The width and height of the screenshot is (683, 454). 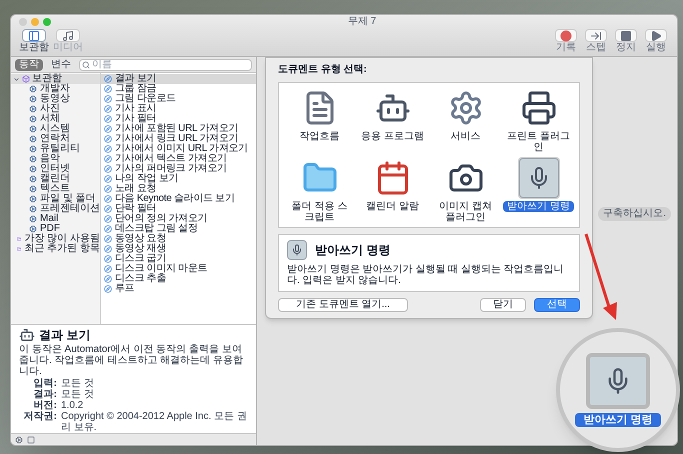 I want to click on sidebar-icon, so click(x=34, y=36).